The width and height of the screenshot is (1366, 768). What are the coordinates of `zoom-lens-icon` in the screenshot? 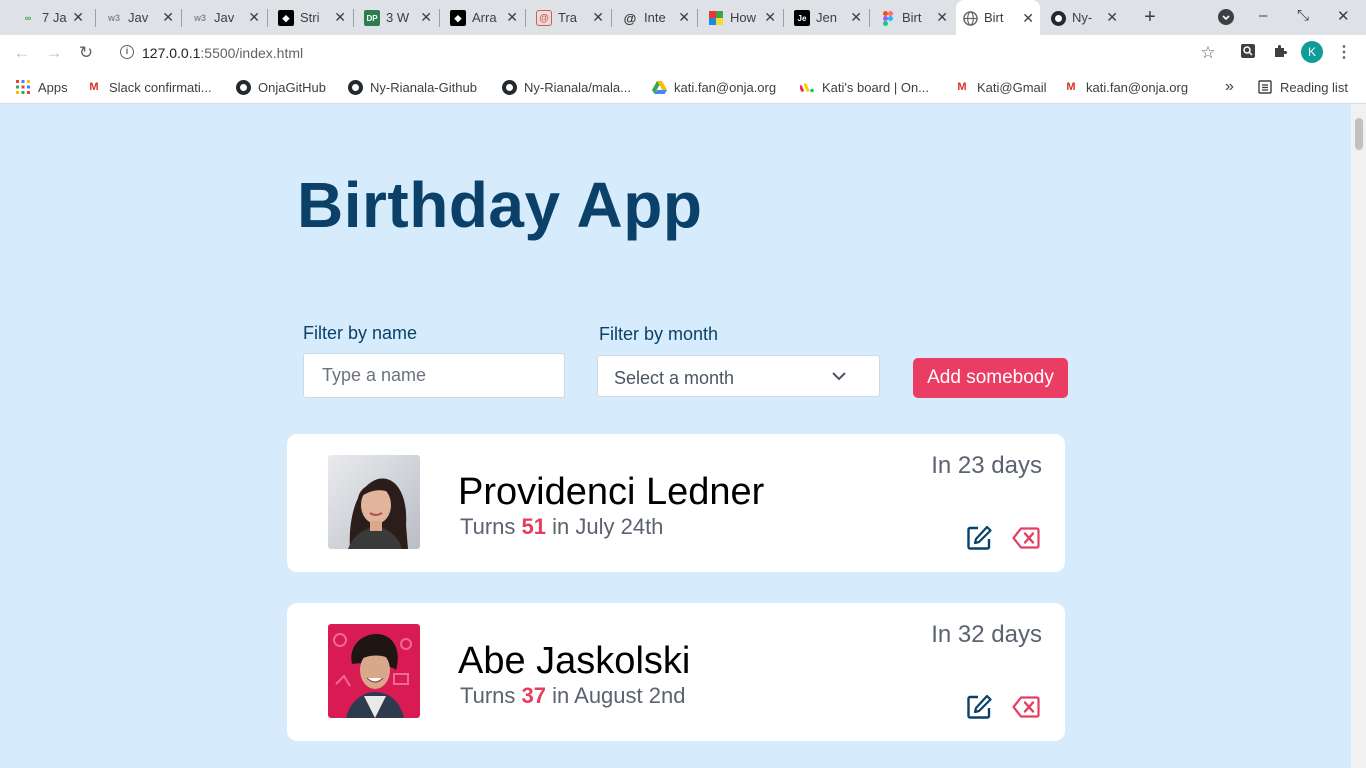 It's located at (1248, 53).